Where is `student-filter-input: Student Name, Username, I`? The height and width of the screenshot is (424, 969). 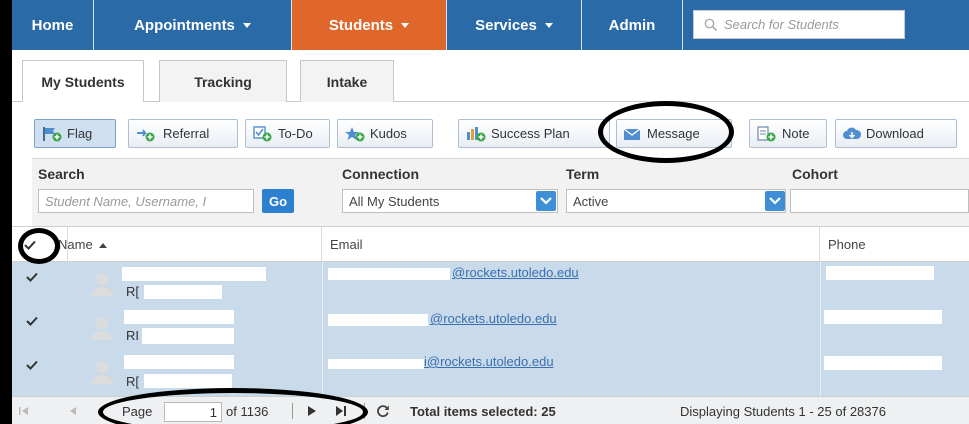 student-filter-input: Student Name, Username, I is located at coordinates (146, 201).